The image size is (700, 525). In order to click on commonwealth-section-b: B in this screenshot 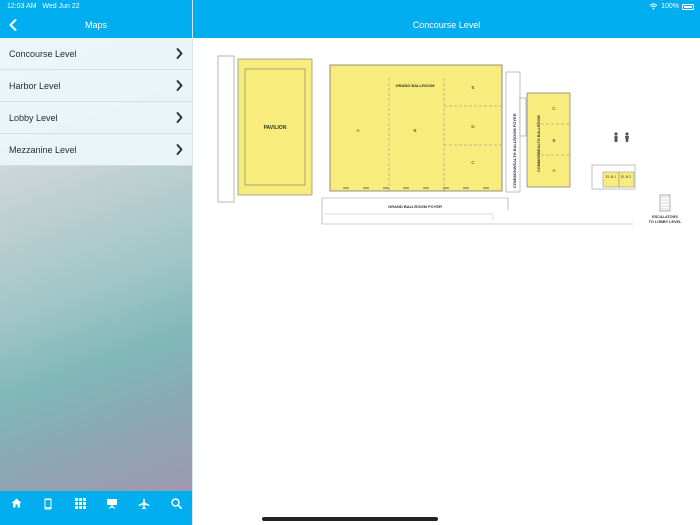, I will do `click(553, 140)`.